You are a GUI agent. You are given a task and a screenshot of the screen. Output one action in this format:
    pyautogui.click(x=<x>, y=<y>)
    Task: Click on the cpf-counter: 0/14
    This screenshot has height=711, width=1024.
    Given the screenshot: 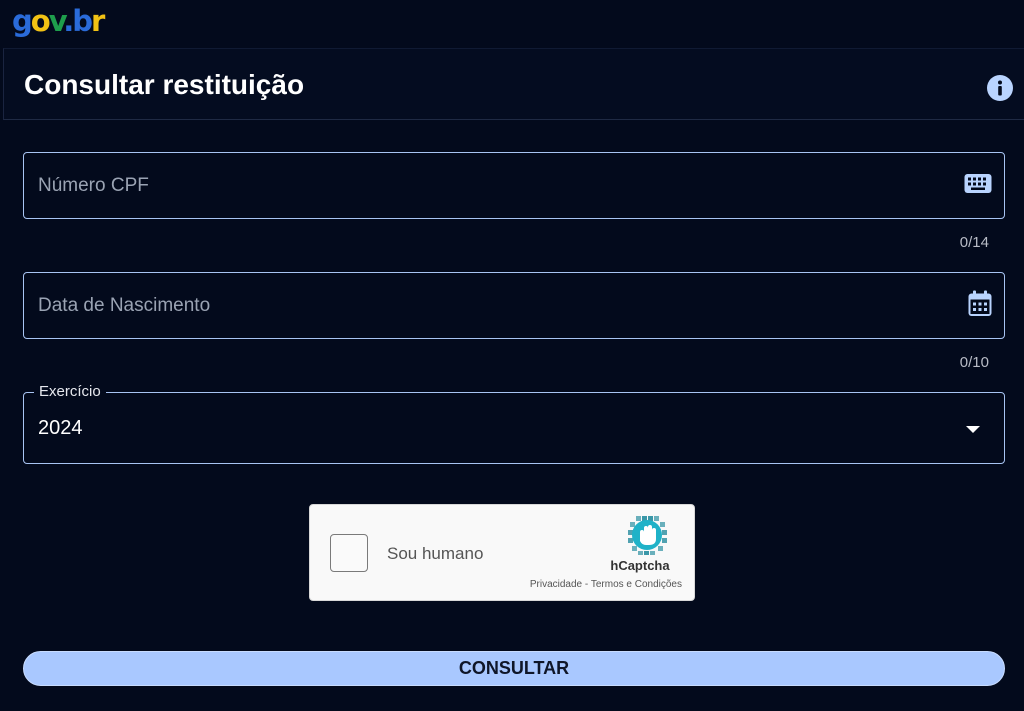 What is the action you would take?
    pyautogui.click(x=974, y=242)
    